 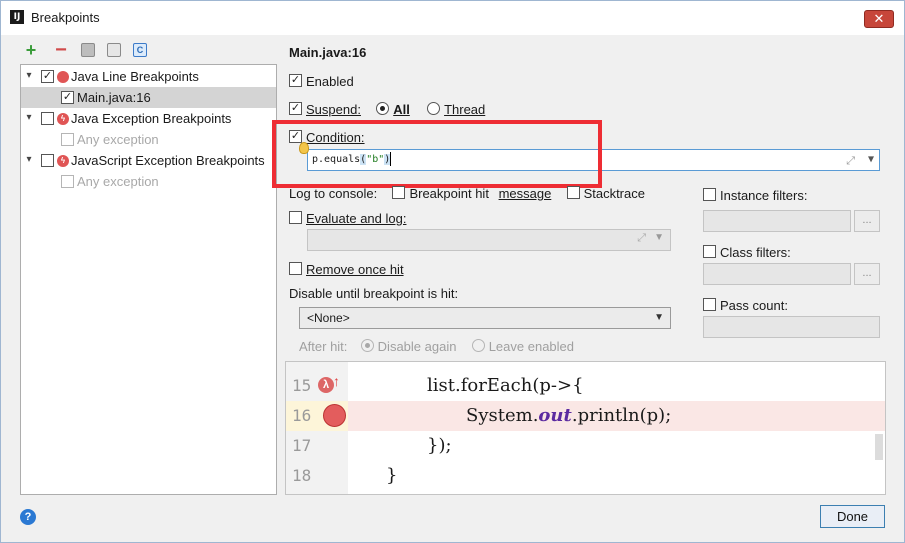 What do you see at coordinates (452, 18) in the screenshot?
I see `title-bar: IJ Breakpoints ✕` at bounding box center [452, 18].